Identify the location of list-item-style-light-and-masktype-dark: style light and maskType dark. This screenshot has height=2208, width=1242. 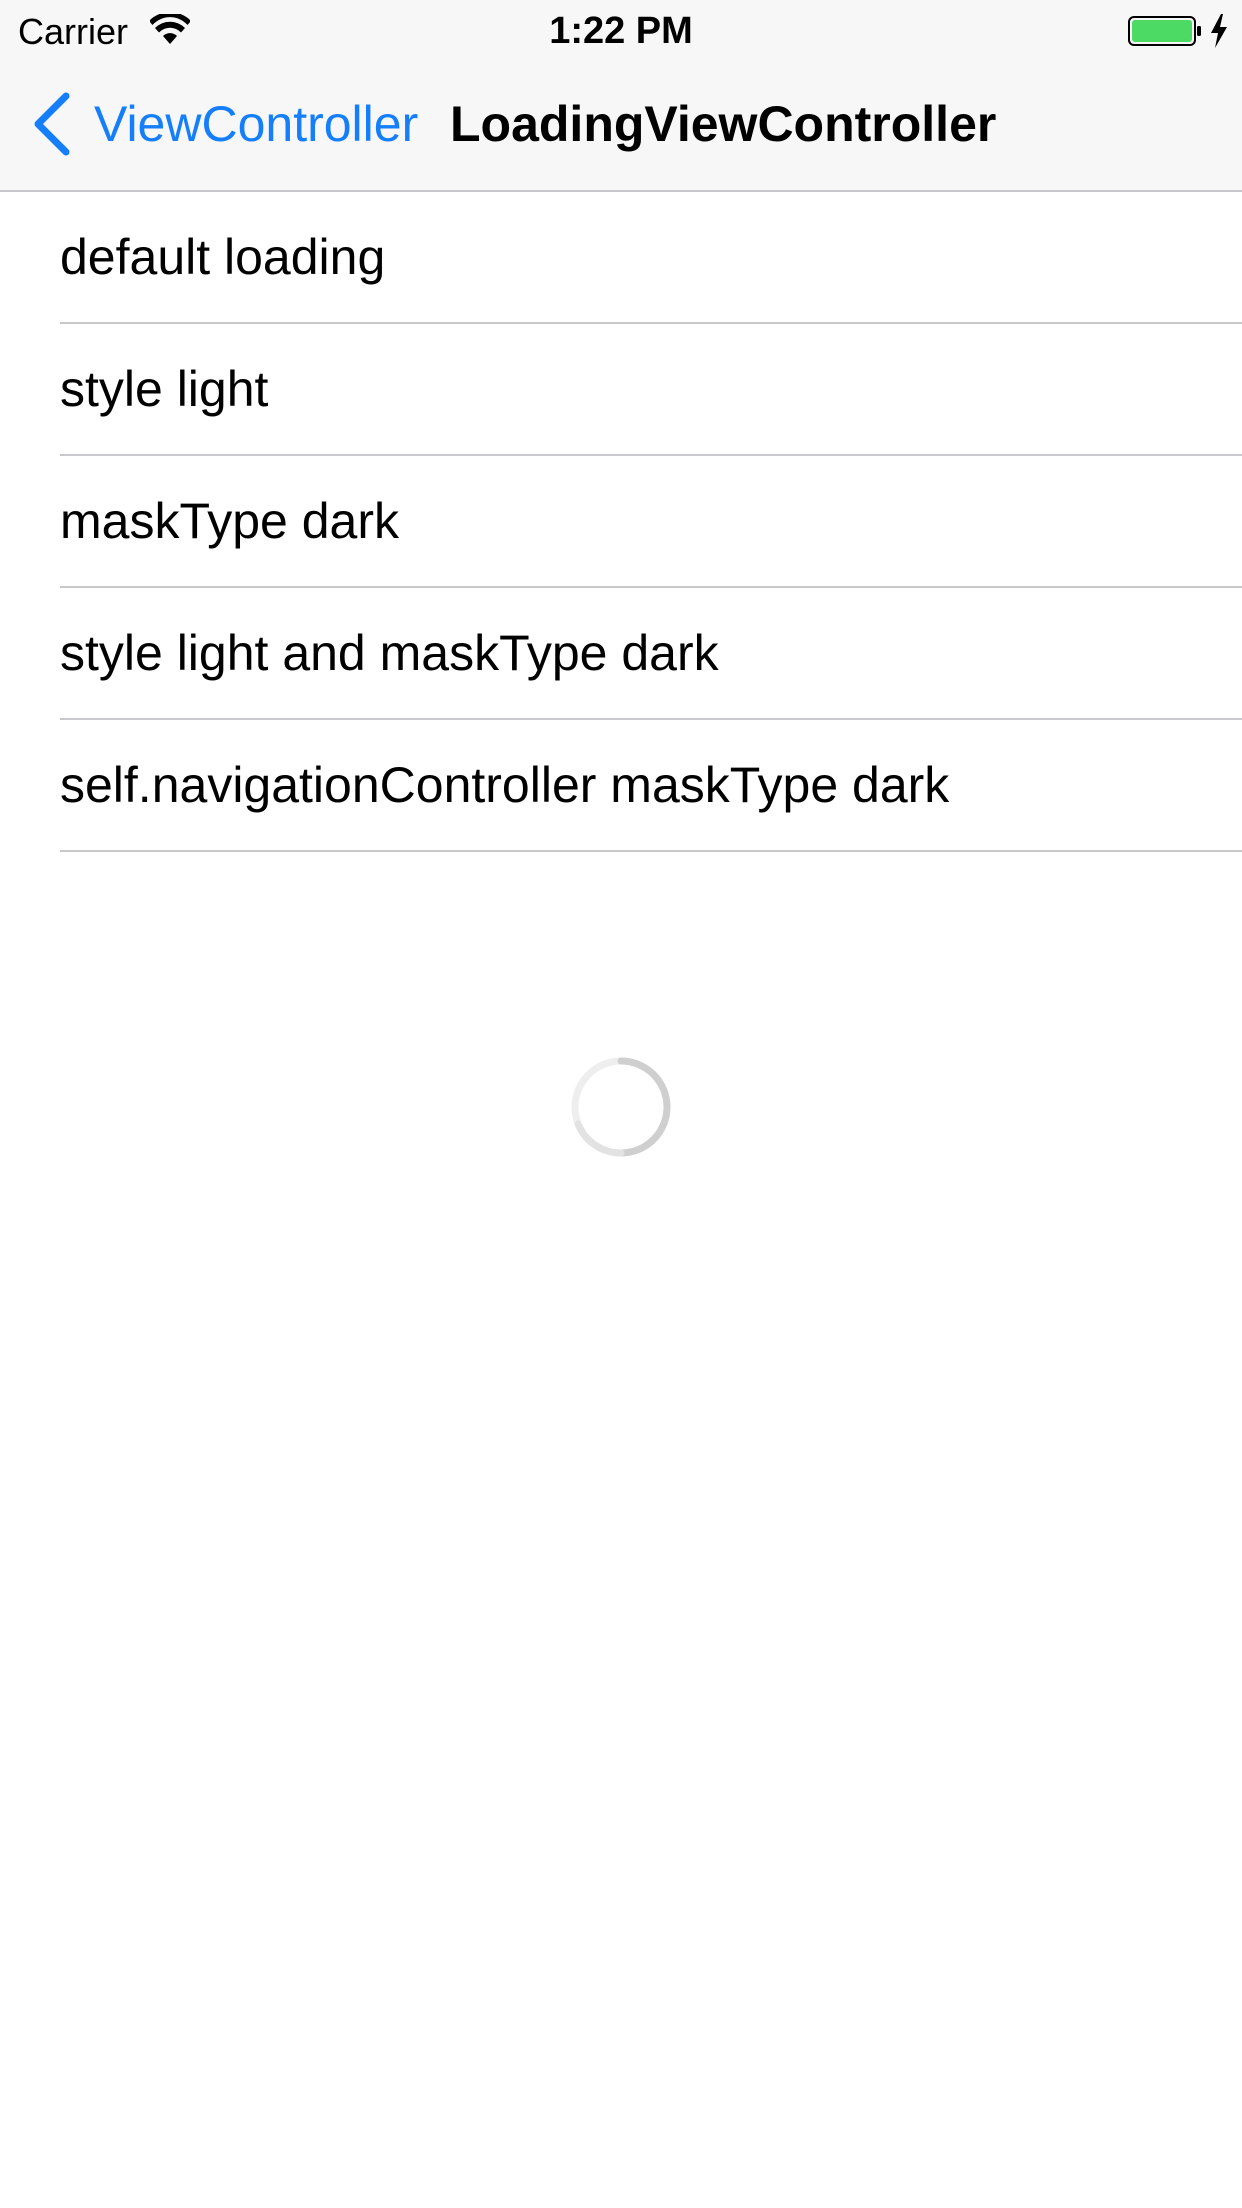
(621, 654).